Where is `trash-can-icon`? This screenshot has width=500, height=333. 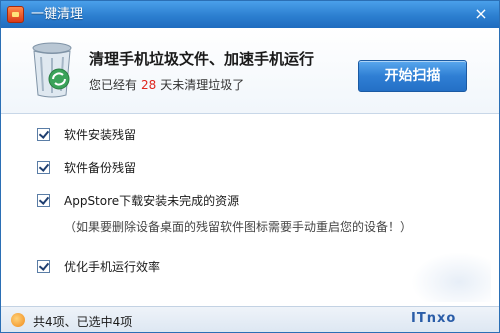
trash-can-icon is located at coordinates (52, 70).